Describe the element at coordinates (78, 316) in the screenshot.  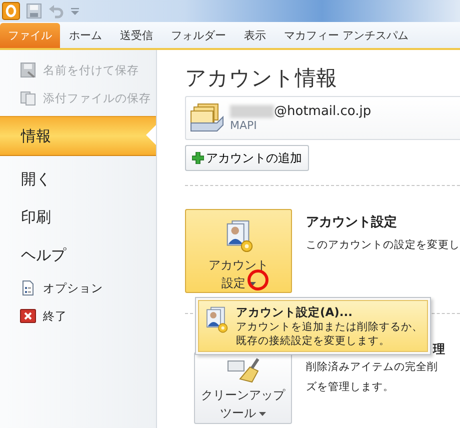
I see `sidebar-item: 終了` at that location.